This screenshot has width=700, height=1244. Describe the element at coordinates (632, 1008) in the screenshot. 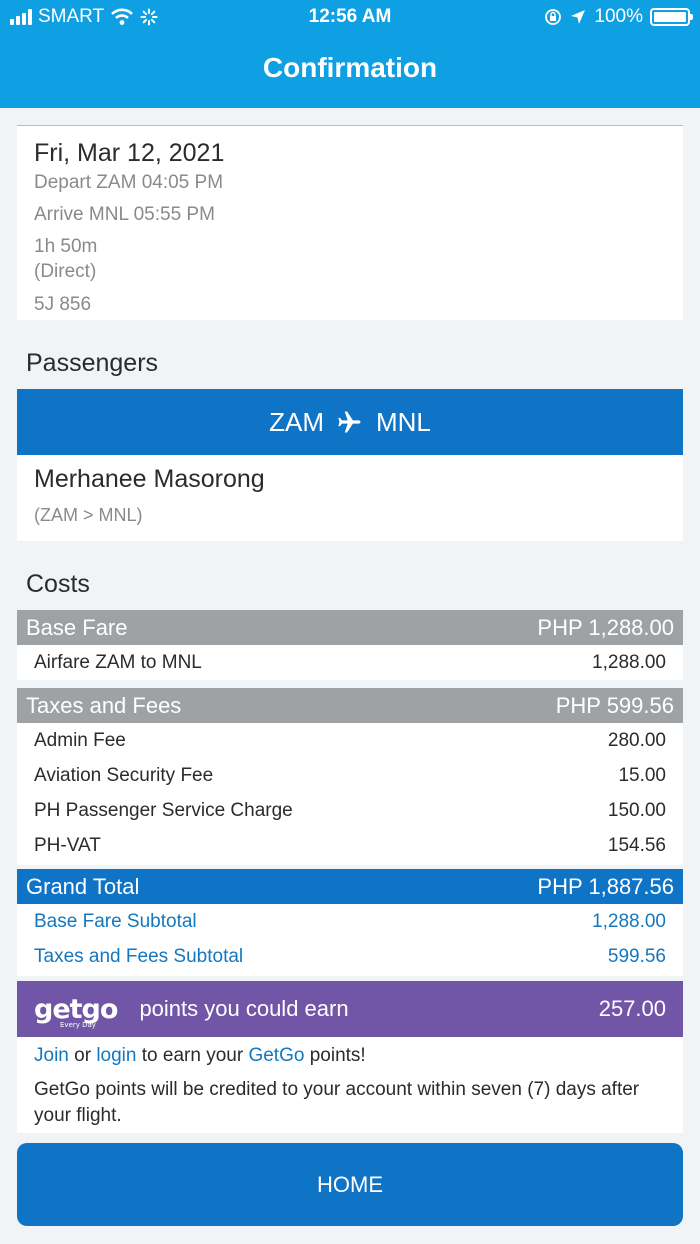

I see `getgo-points-value: 257.00` at that location.